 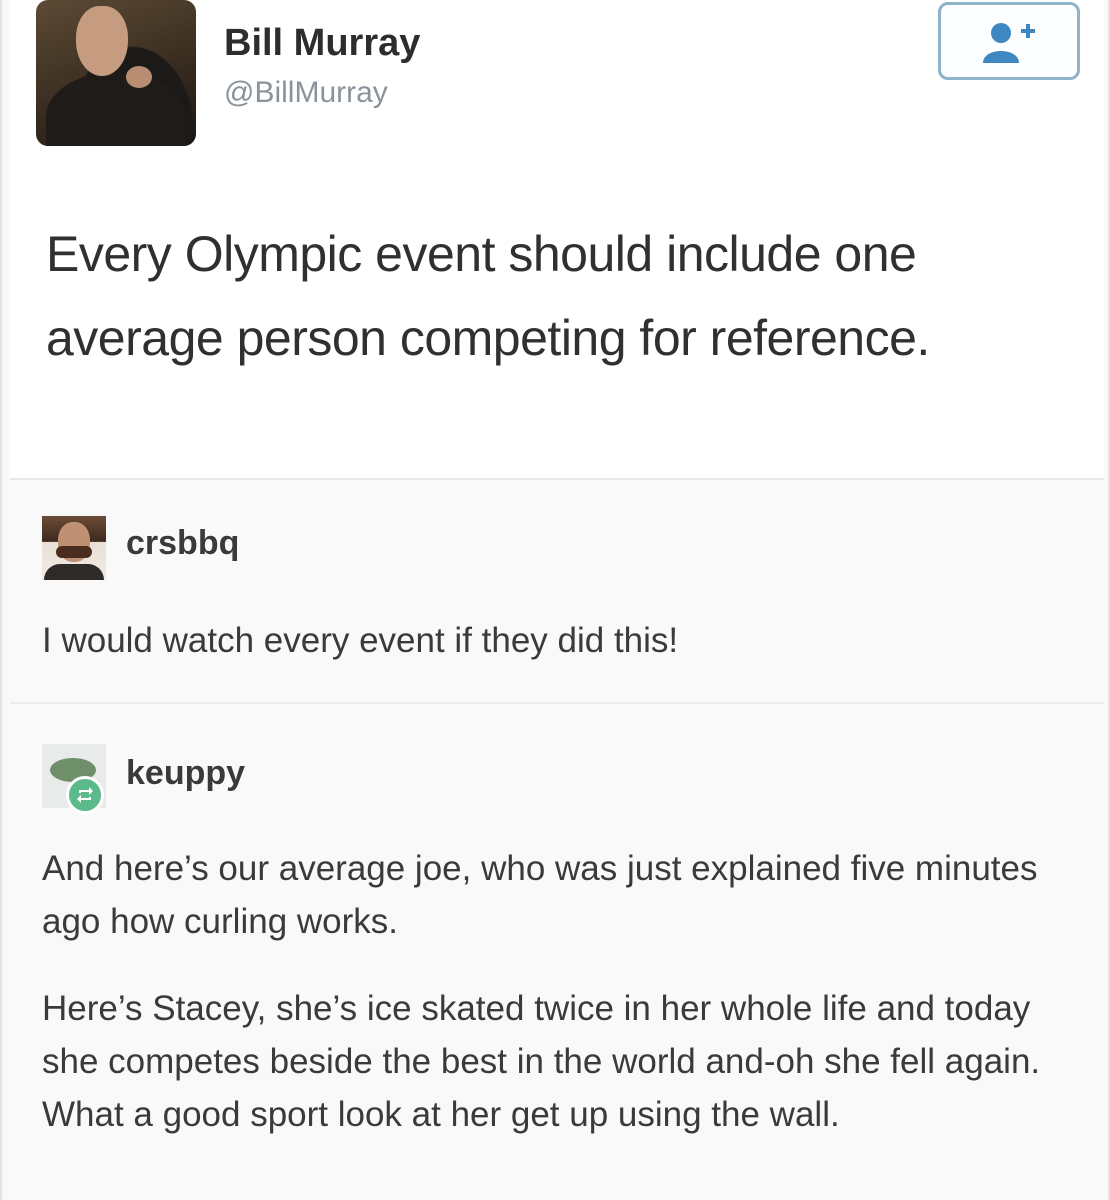 What do you see at coordinates (322, 43) in the screenshot?
I see `display-name: Bill Murray` at bounding box center [322, 43].